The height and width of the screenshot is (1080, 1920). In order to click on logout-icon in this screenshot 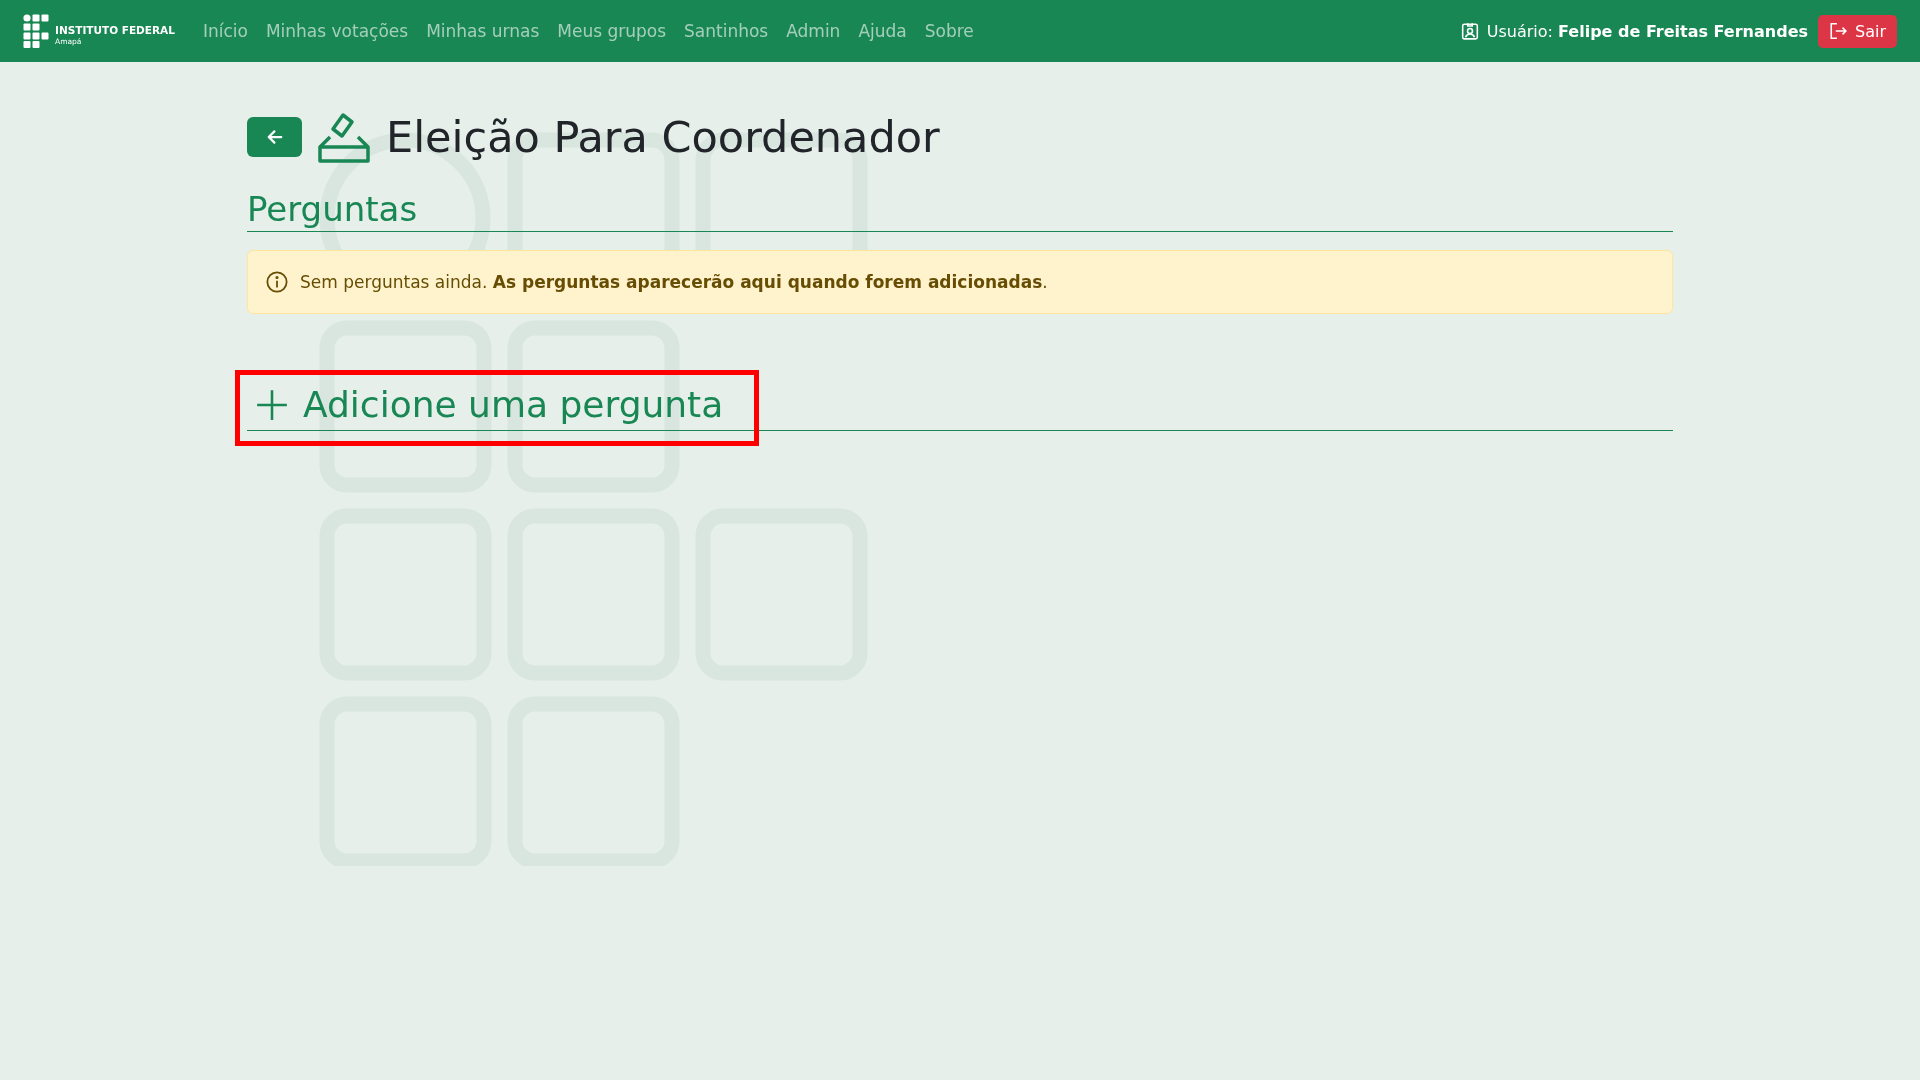, I will do `click(1838, 31)`.